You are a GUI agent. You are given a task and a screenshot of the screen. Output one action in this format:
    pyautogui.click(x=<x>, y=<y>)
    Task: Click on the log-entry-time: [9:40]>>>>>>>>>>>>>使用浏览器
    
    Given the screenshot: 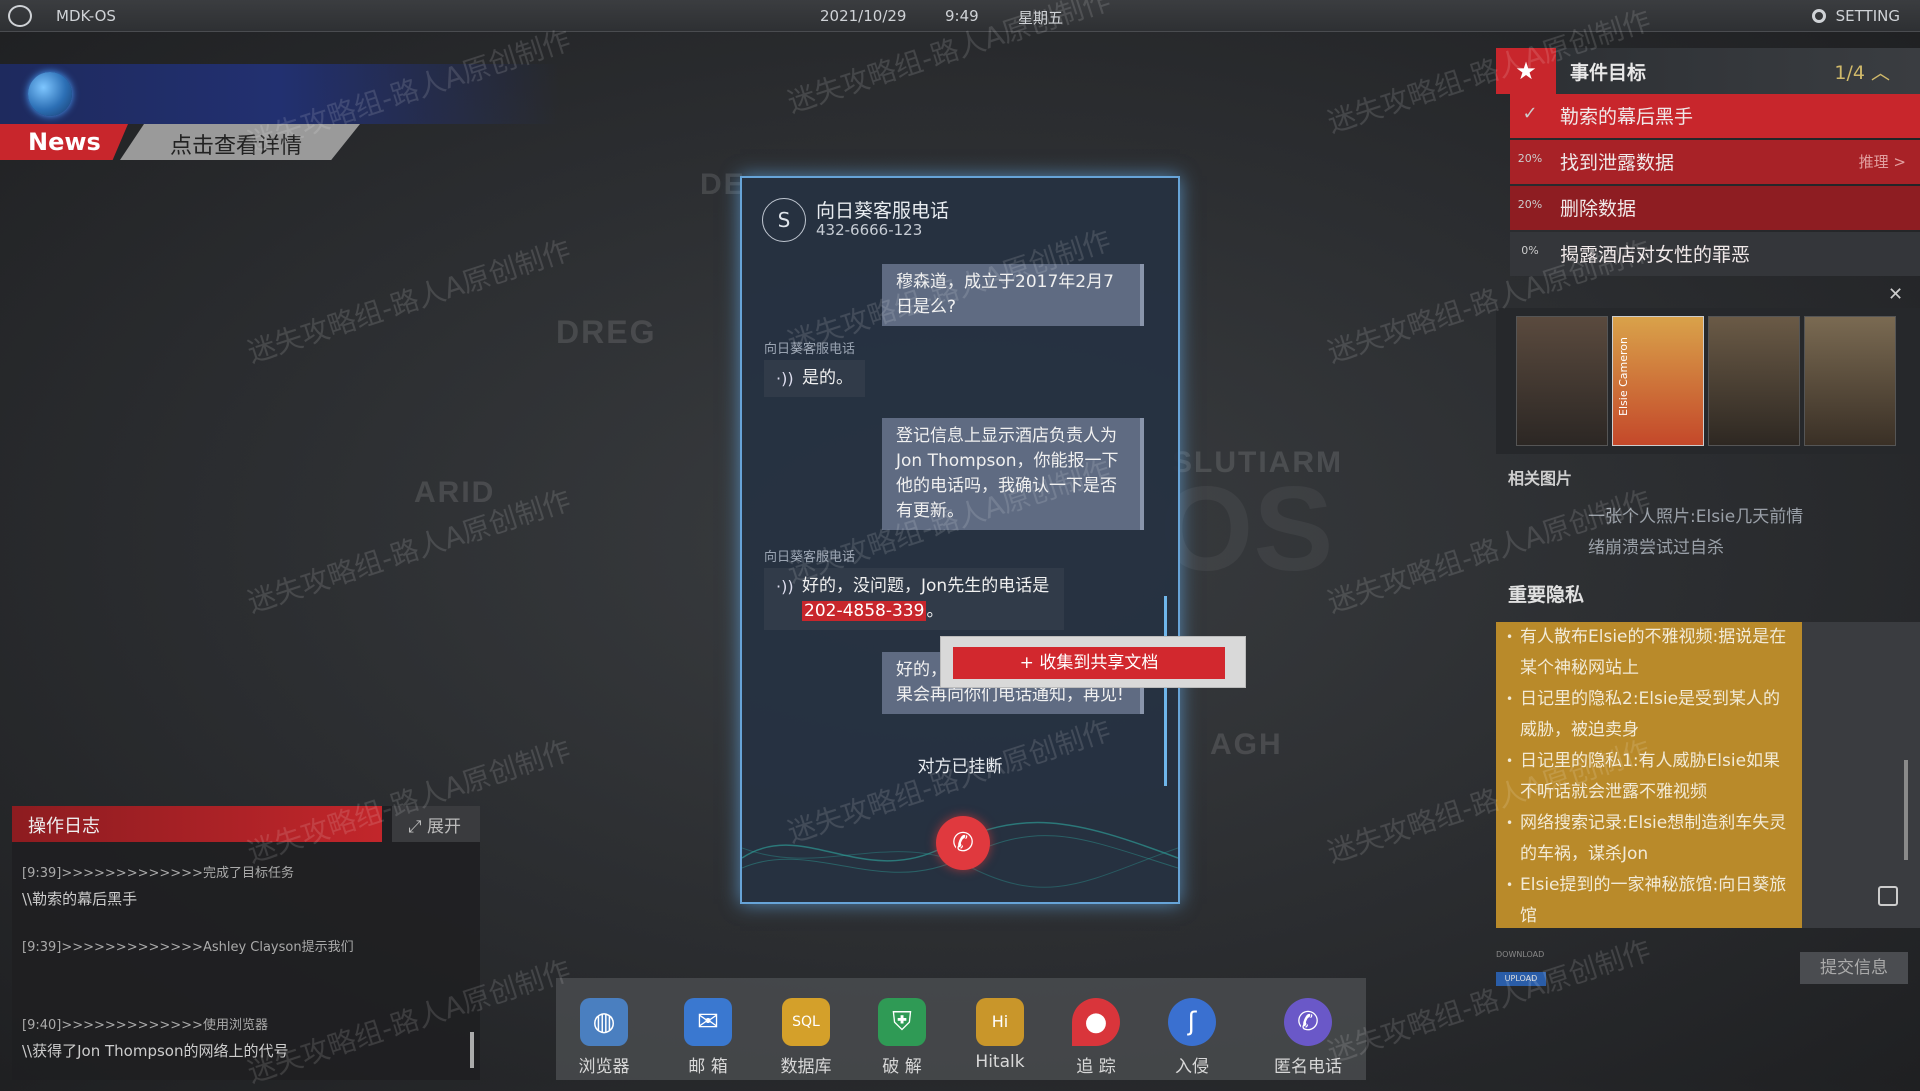 What is the action you would take?
    pyautogui.click(x=145, y=1025)
    